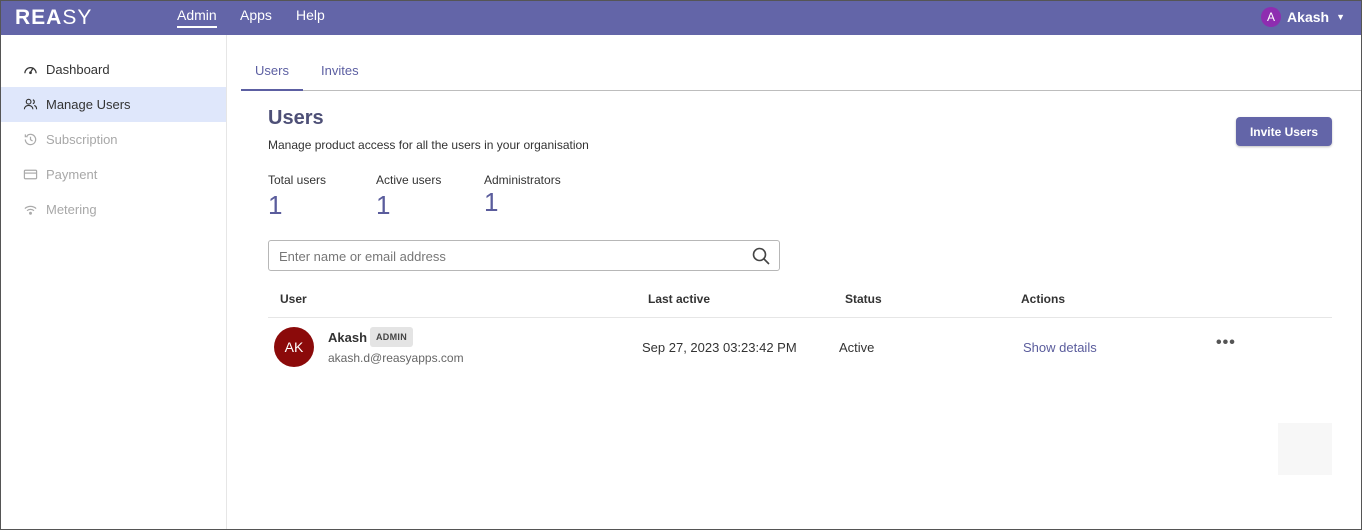 Image resolution: width=1362 pixels, height=530 pixels. Describe the element at coordinates (522, 195) in the screenshot. I see `stat-administrators: Administrators 1` at that location.